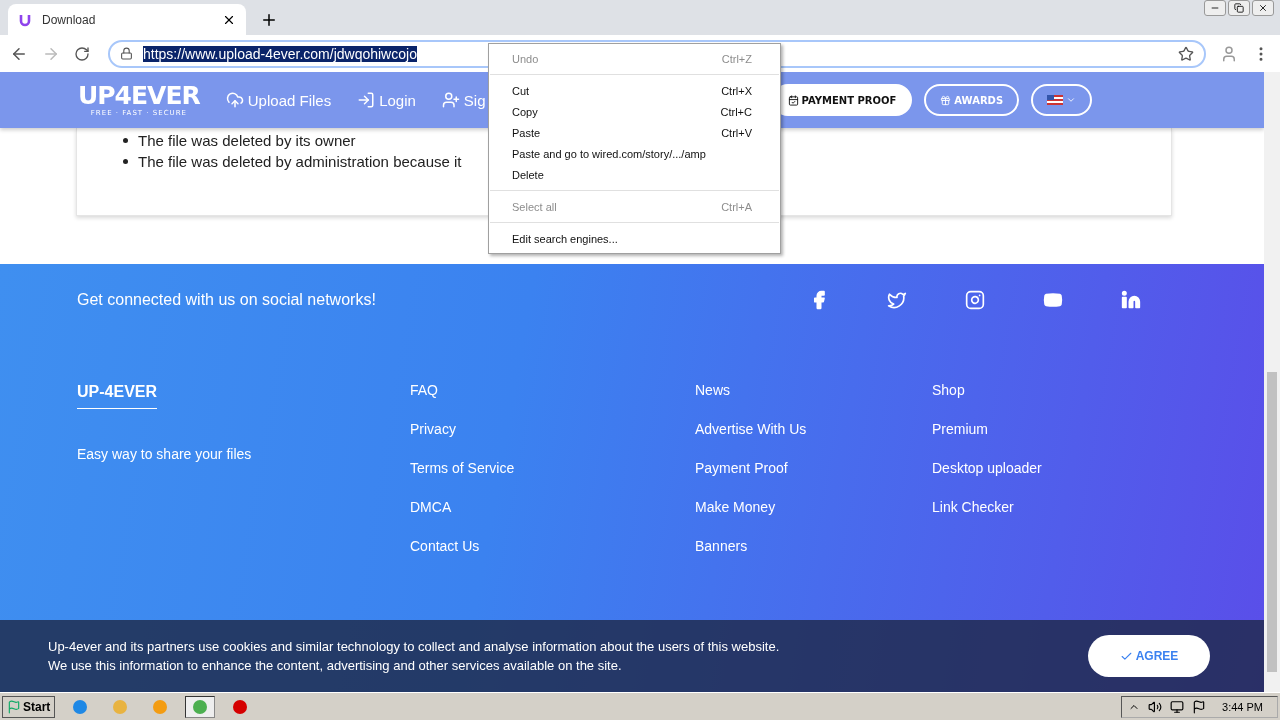  Describe the element at coordinates (552, 507) in the screenshot. I see `footer-link: DMCA` at that location.